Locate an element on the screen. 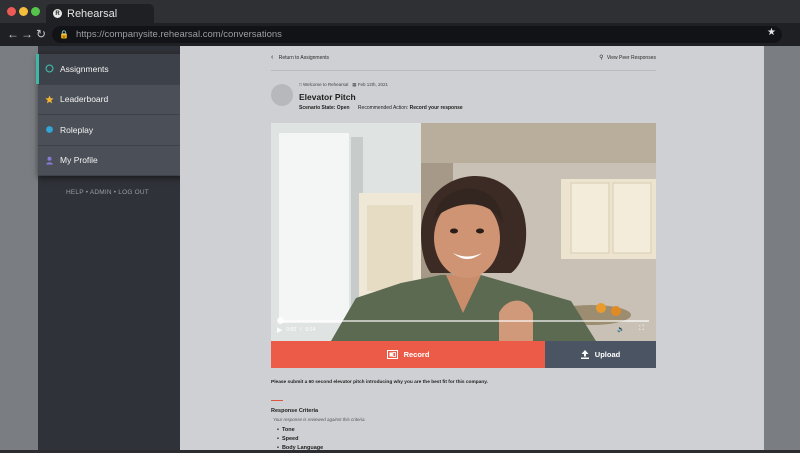 This screenshot has height=453, width=800. lock-icon: 🔒 is located at coordinates (64, 34).